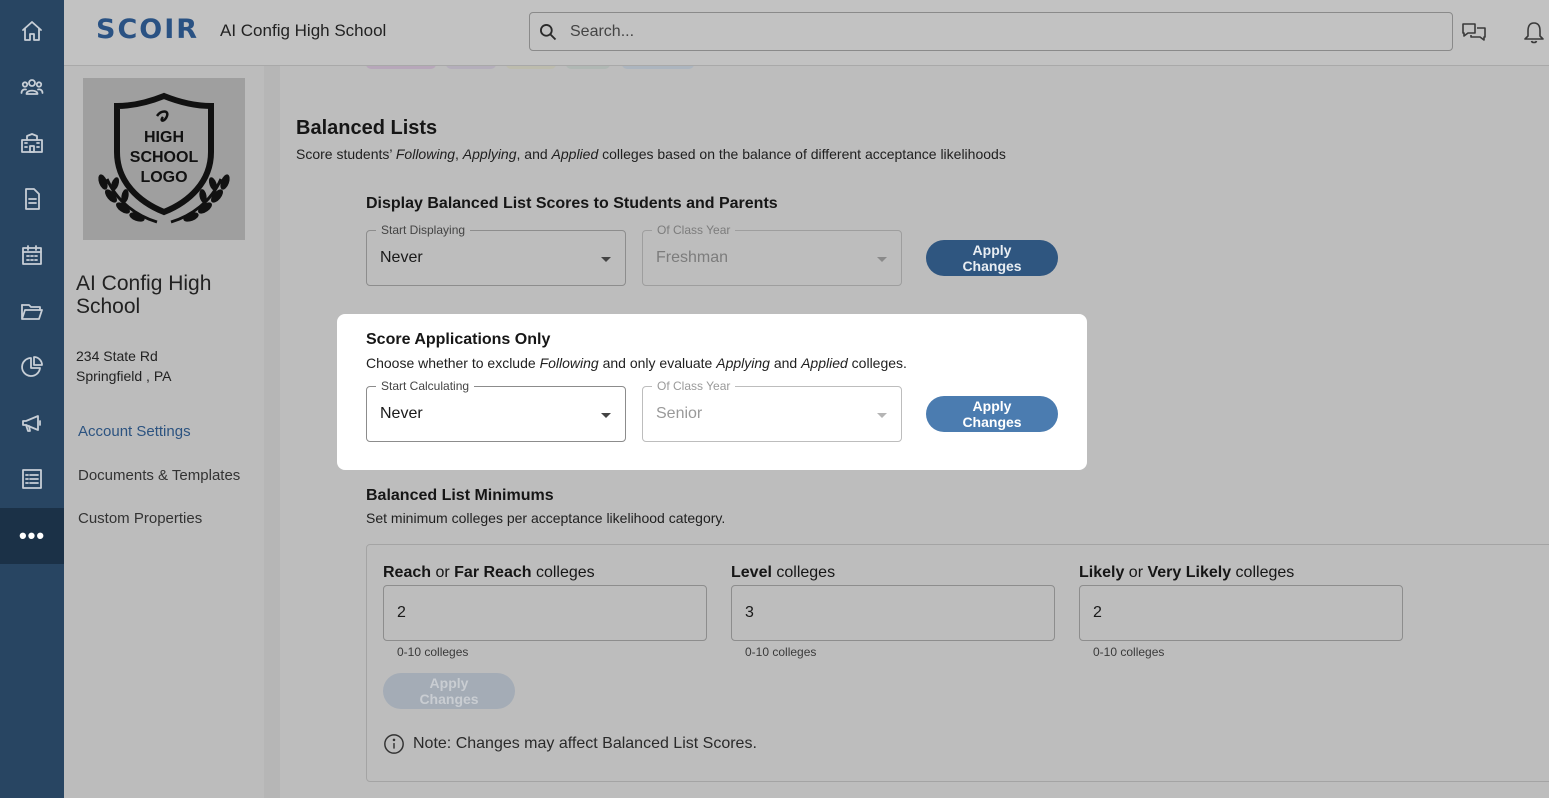 The width and height of the screenshot is (1549, 798). What do you see at coordinates (824, 363) in the screenshot?
I see `desc-applied: Applied` at bounding box center [824, 363].